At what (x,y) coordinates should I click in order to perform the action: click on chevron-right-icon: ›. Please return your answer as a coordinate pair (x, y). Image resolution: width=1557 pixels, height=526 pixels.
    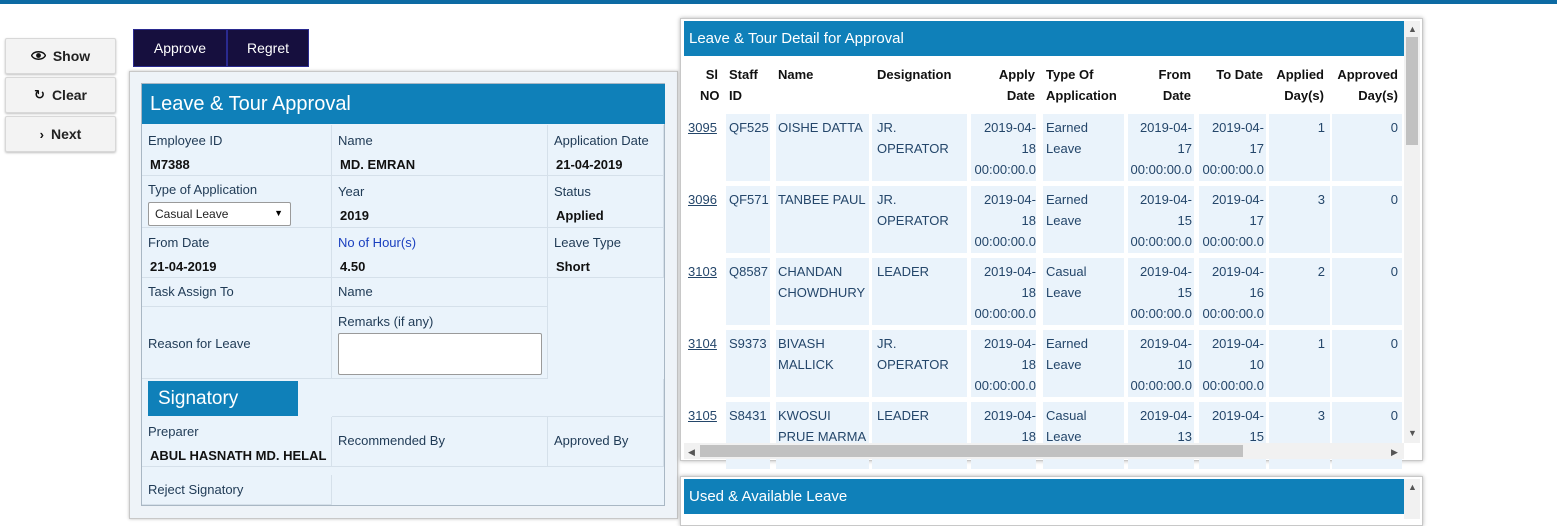
    Looking at the image, I should click on (41, 134).